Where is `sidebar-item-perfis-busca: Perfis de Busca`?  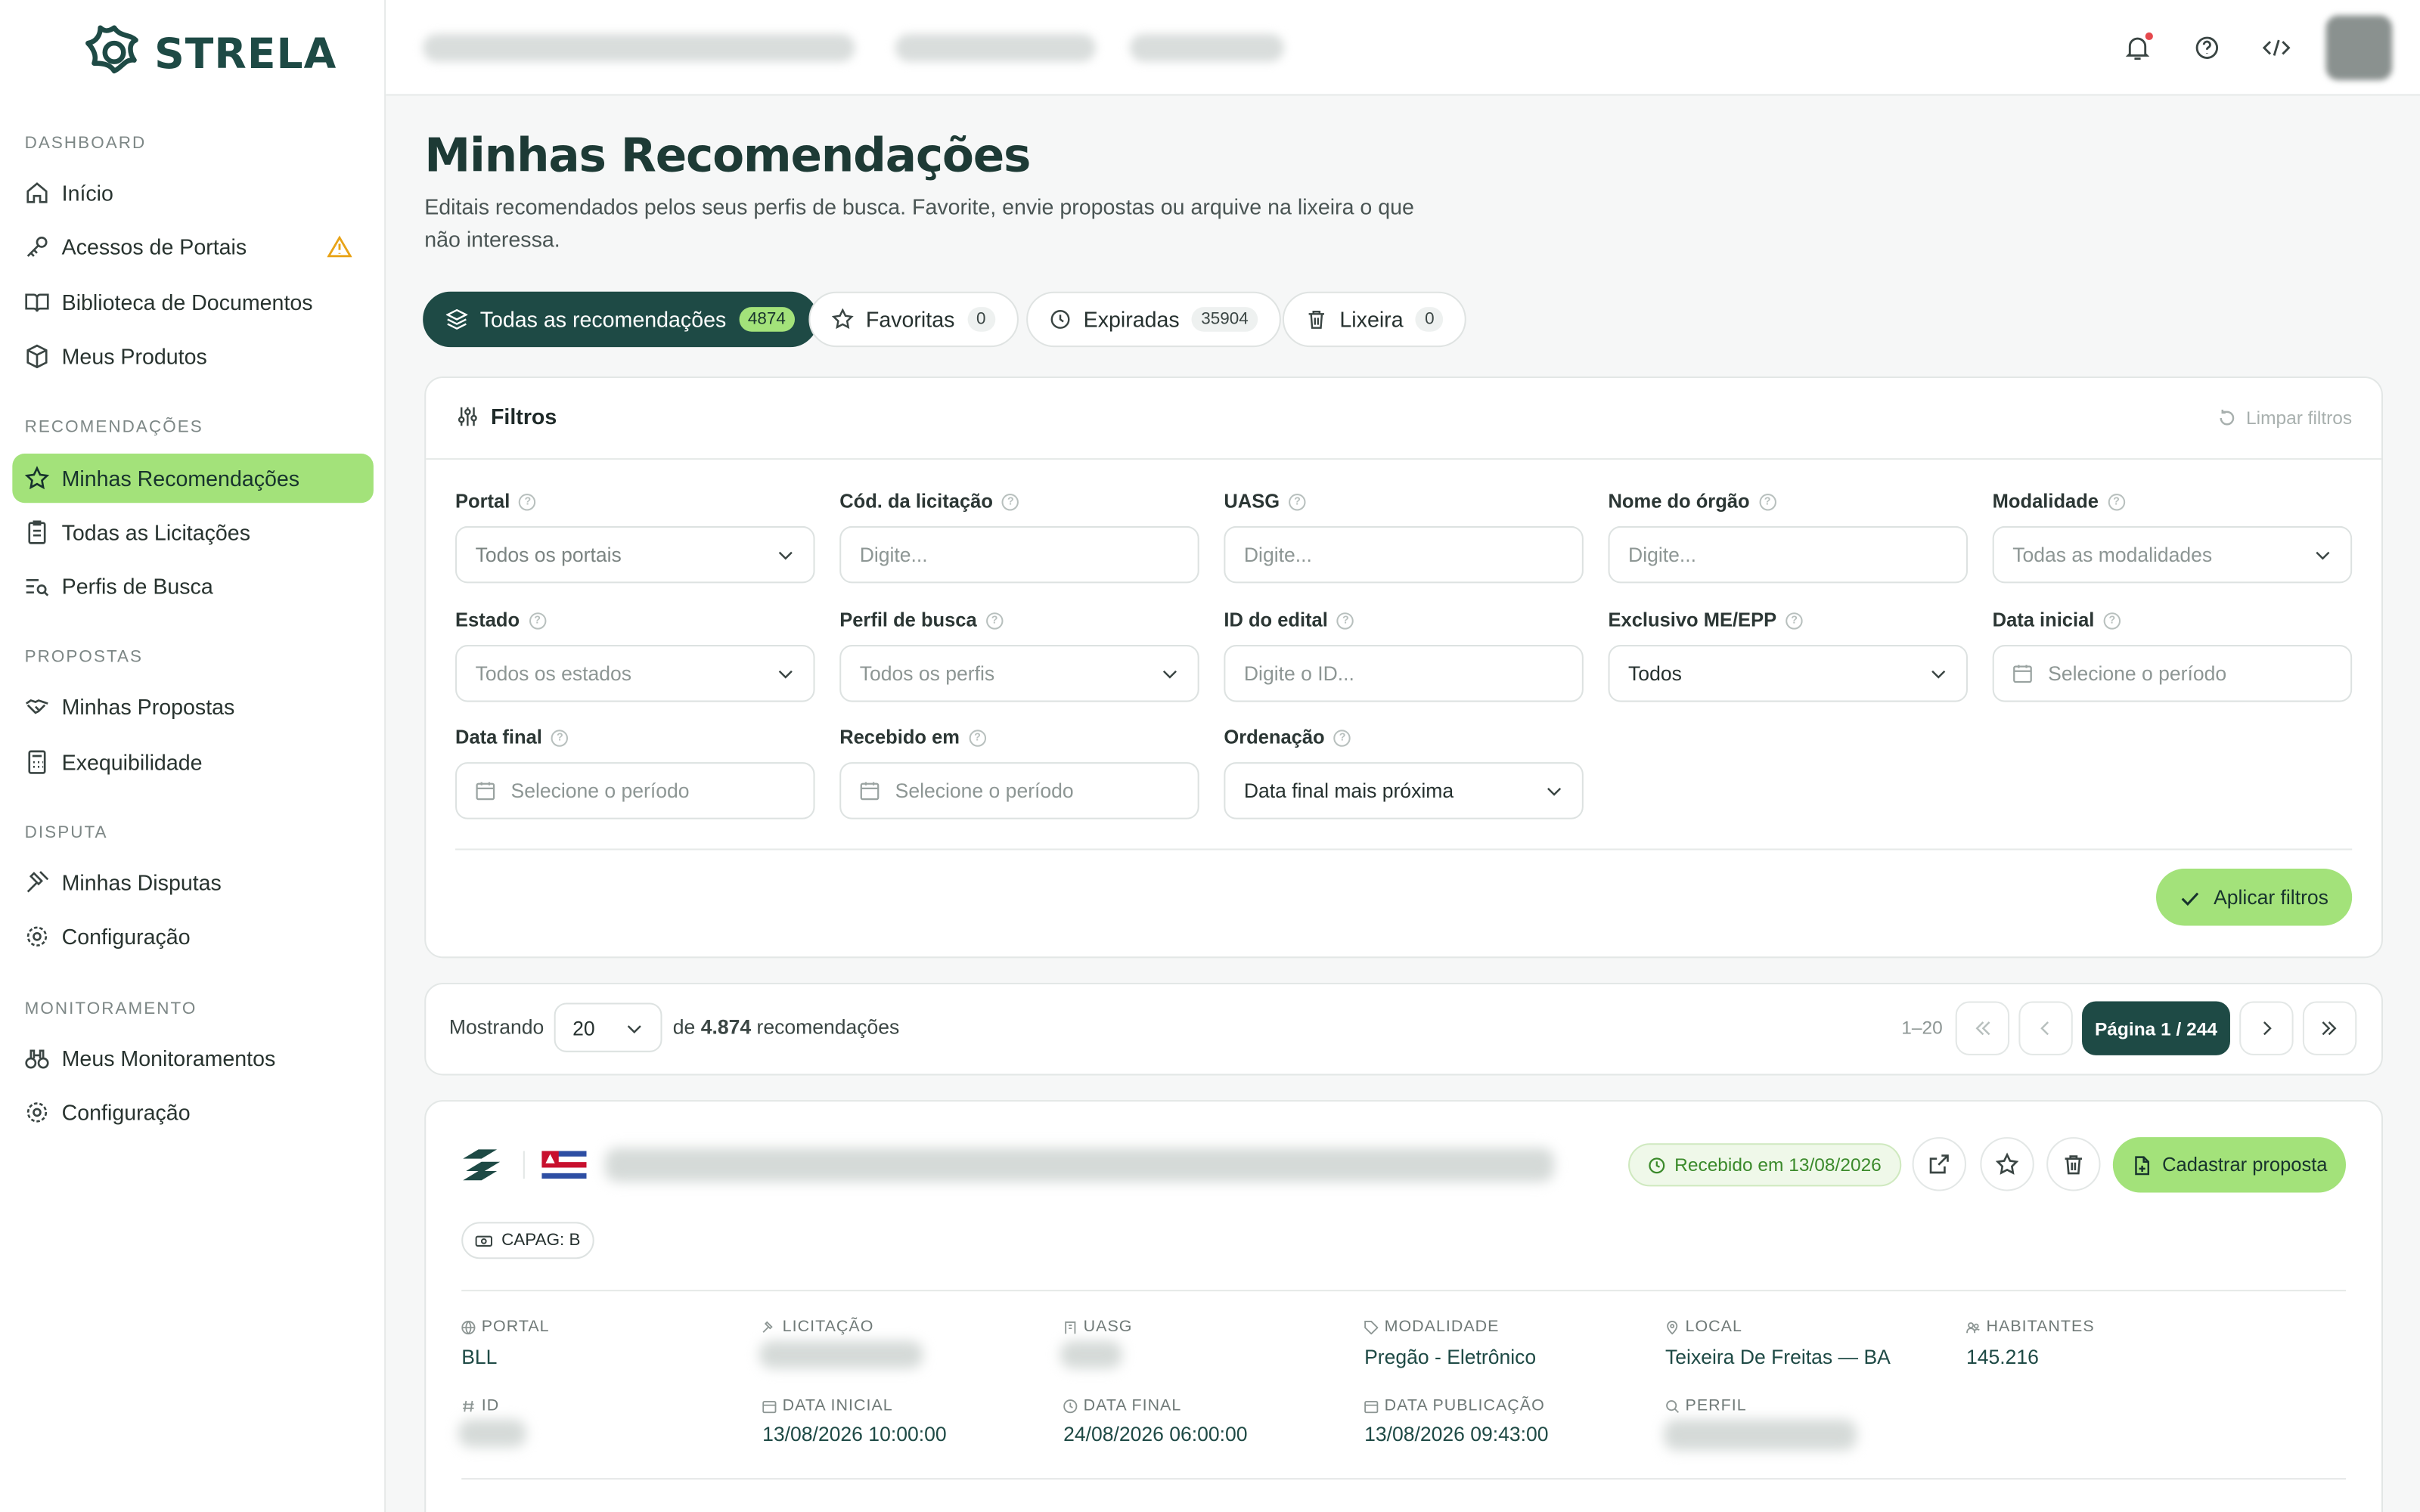 sidebar-item-perfis-busca: Perfis de Busca is located at coordinates (193, 586).